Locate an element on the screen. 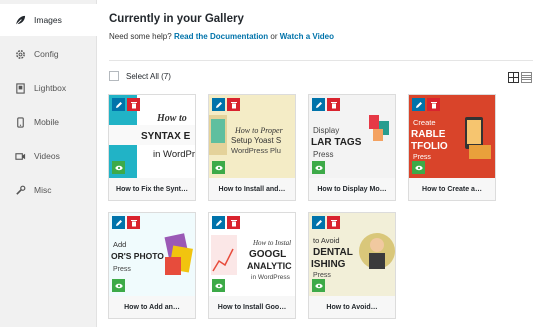 This screenshot has height=327, width=550. thumb-text: ISHING is located at coordinates (328, 264).